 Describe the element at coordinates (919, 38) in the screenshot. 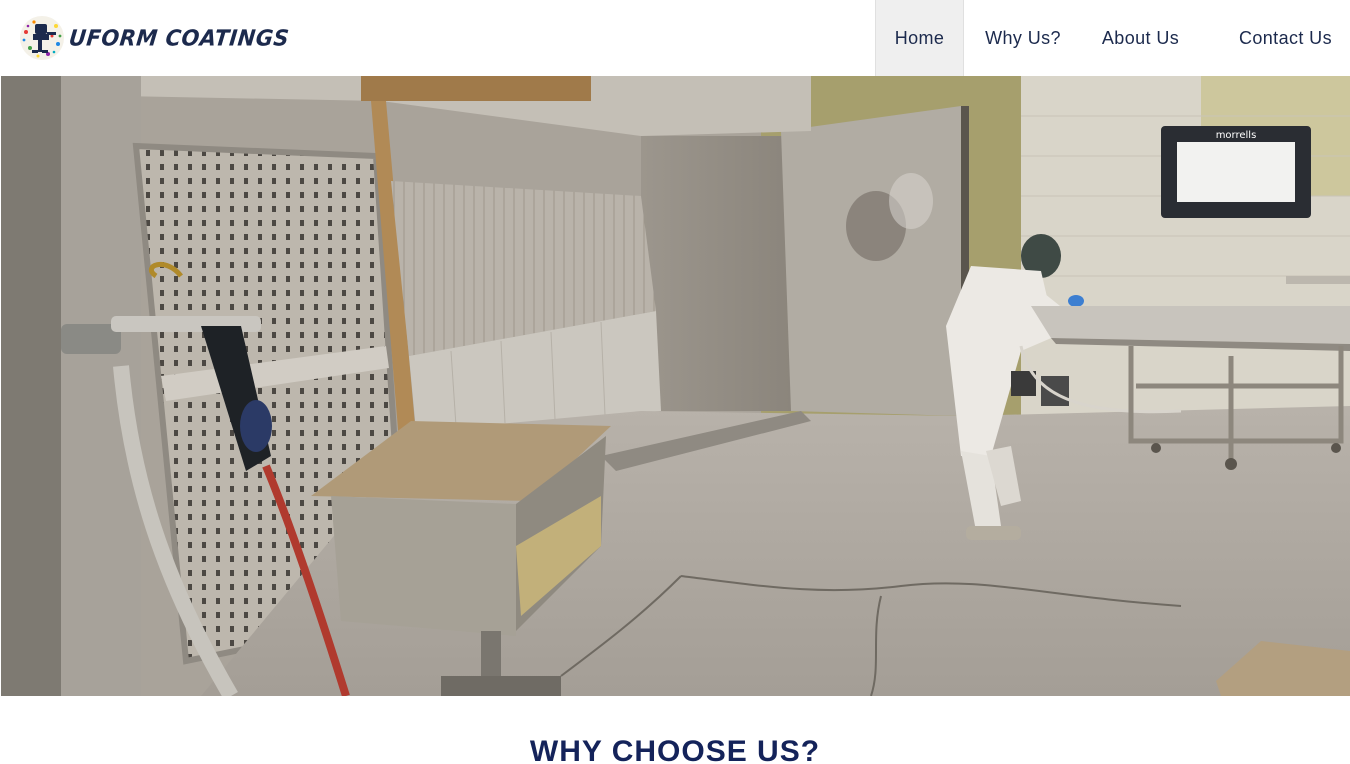

I see `nav-home: Home` at that location.